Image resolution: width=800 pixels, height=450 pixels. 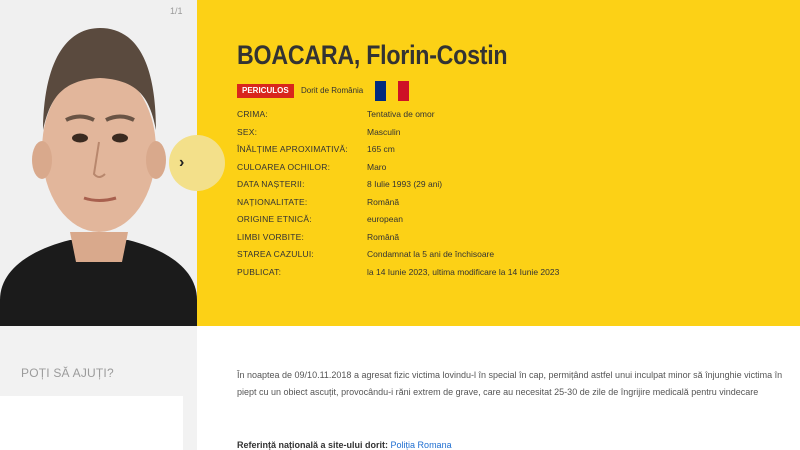 What do you see at coordinates (401, 114) in the screenshot?
I see `detail-value: Tentativa de omor` at bounding box center [401, 114].